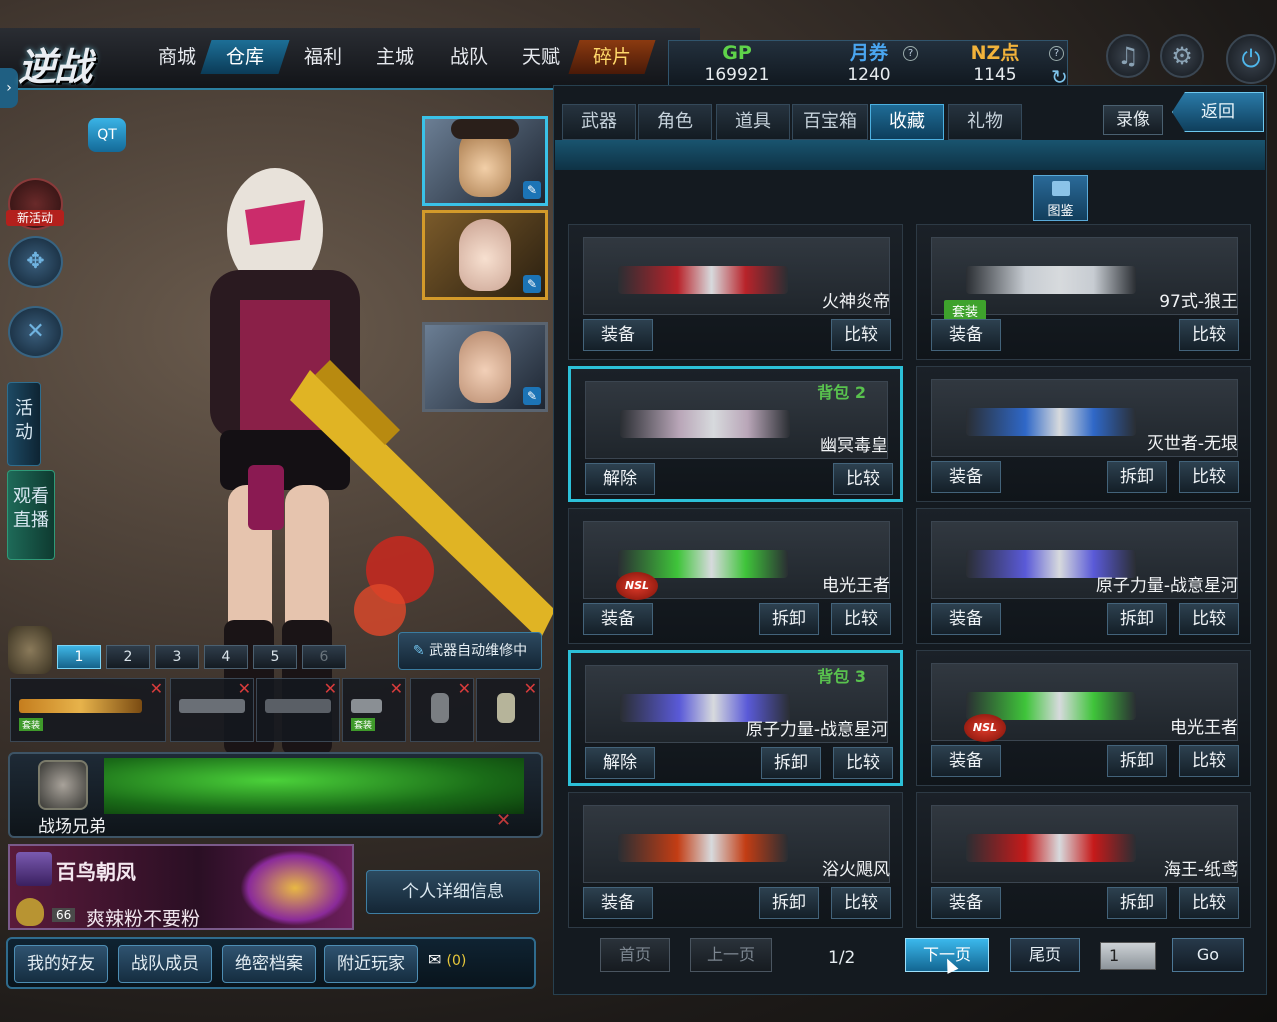 Image resolution: width=1277 pixels, height=1022 pixels. I want to click on tab-gifts: 礼物, so click(985, 122).